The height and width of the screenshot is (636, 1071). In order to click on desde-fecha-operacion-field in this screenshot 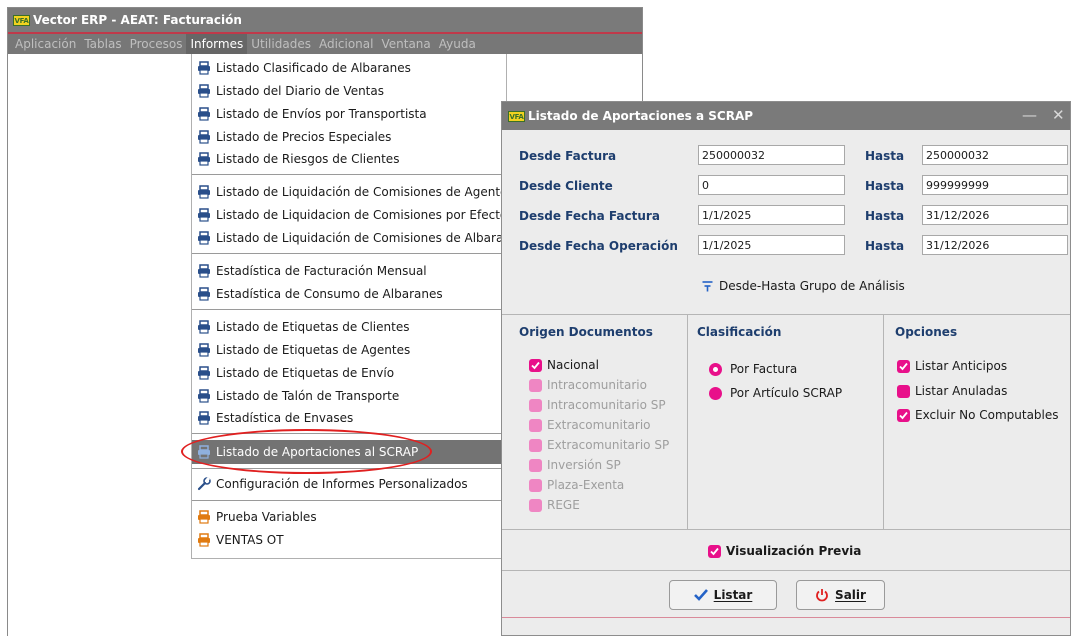, I will do `click(771, 245)`.